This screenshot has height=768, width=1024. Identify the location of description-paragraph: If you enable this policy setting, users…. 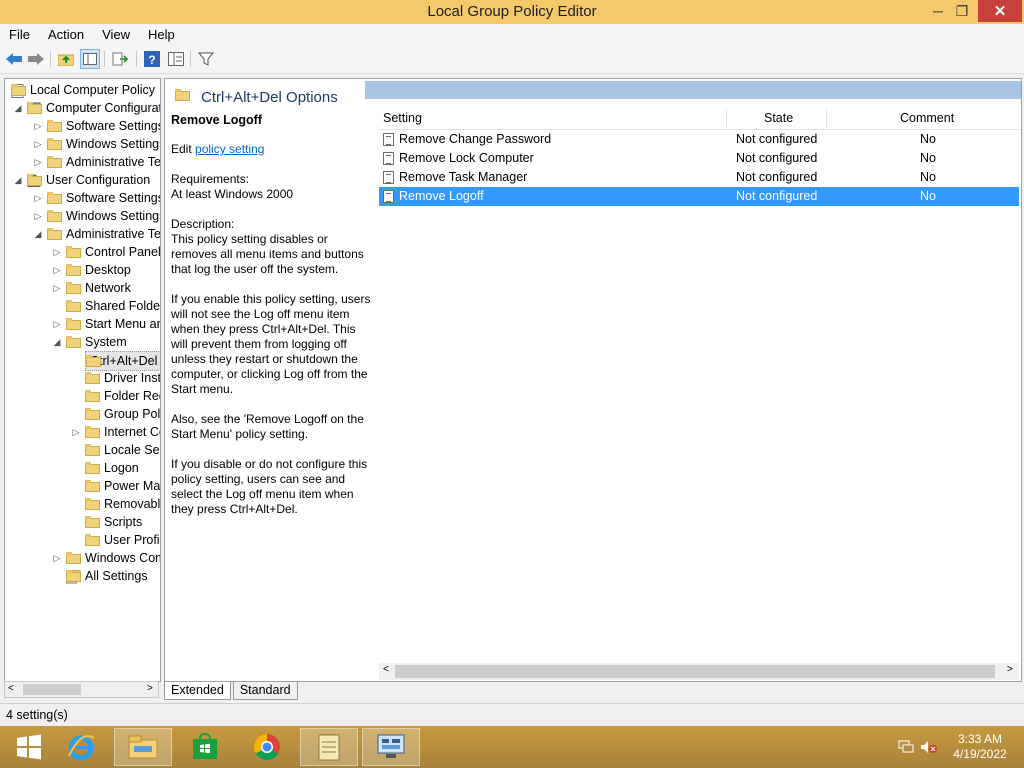
(271, 344).